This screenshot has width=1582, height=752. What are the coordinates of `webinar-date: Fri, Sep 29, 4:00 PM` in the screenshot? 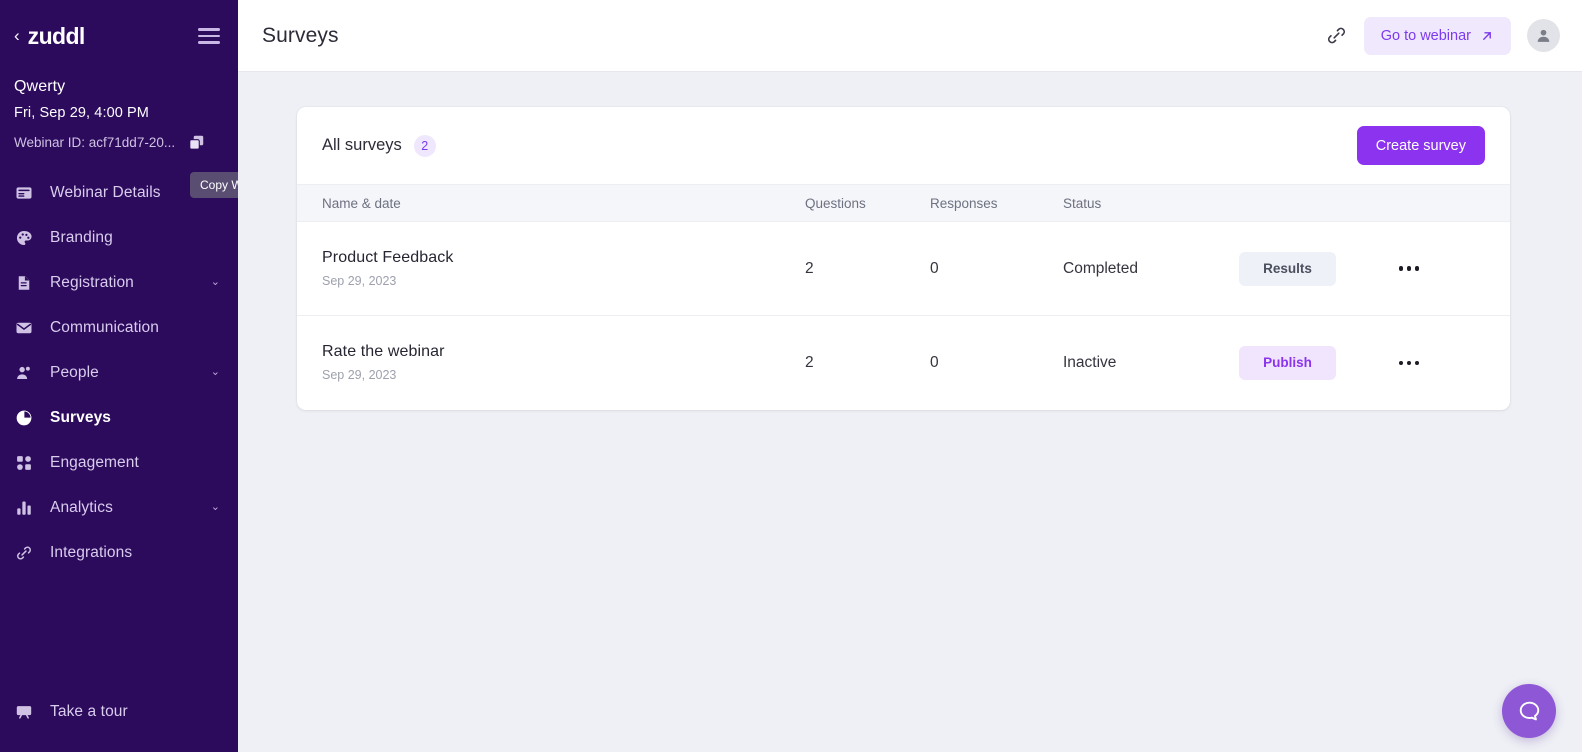 It's located at (81, 113).